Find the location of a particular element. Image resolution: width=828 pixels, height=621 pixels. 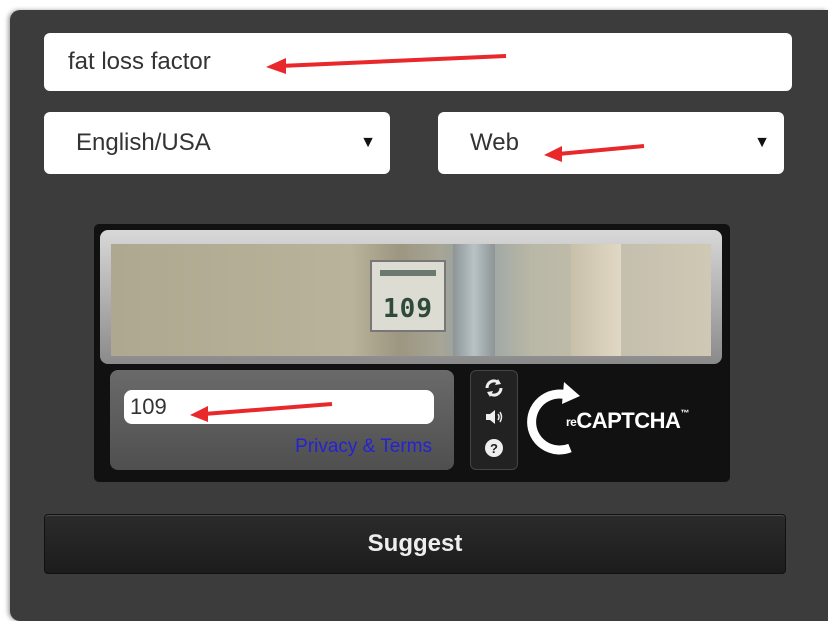

privacy-terms-link: Privacy & Terms is located at coordinates (363, 447).